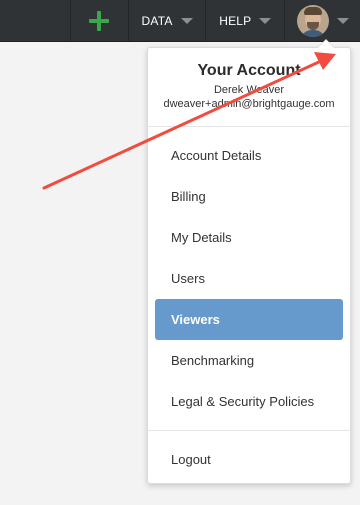 This screenshot has height=505, width=360. Describe the element at coordinates (249, 430) in the screenshot. I see `menu-divider` at that location.